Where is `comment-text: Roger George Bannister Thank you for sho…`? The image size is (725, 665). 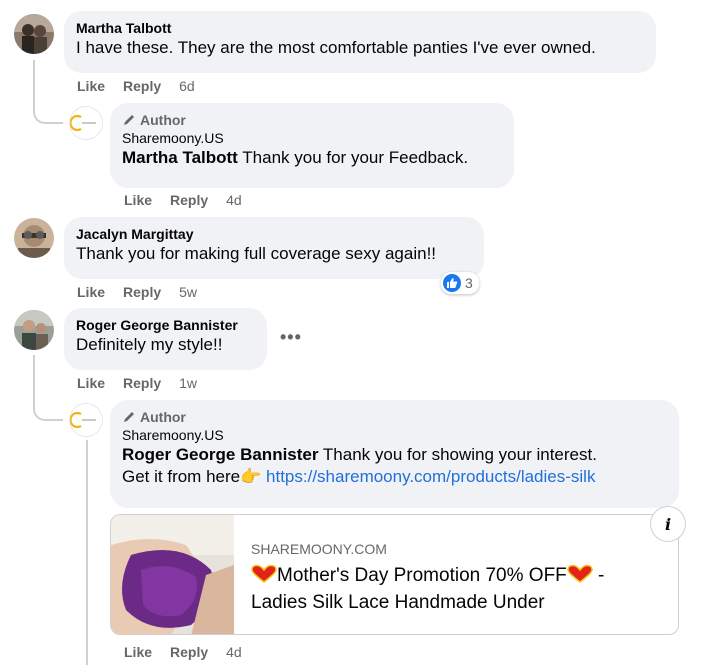
comment-text: Roger George Bannister Thank you for sho… is located at coordinates (394, 455).